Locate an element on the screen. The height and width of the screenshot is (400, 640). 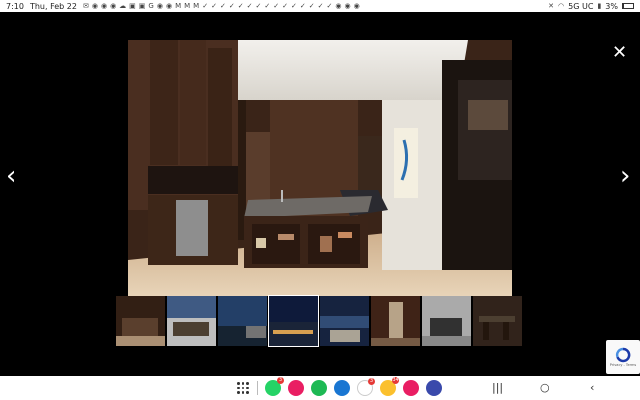
recaptcha-icon is located at coordinates (623, 355).